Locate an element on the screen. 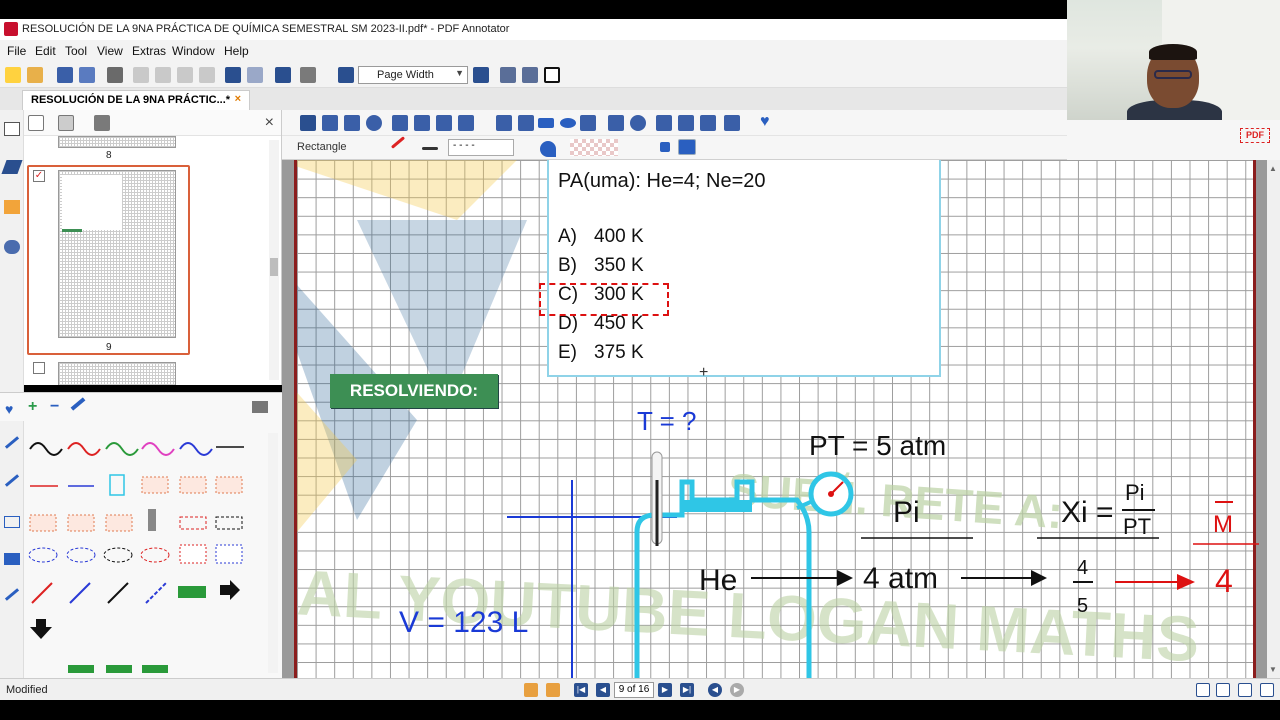  history-forward-icon: ▶ is located at coordinates (737, 690).